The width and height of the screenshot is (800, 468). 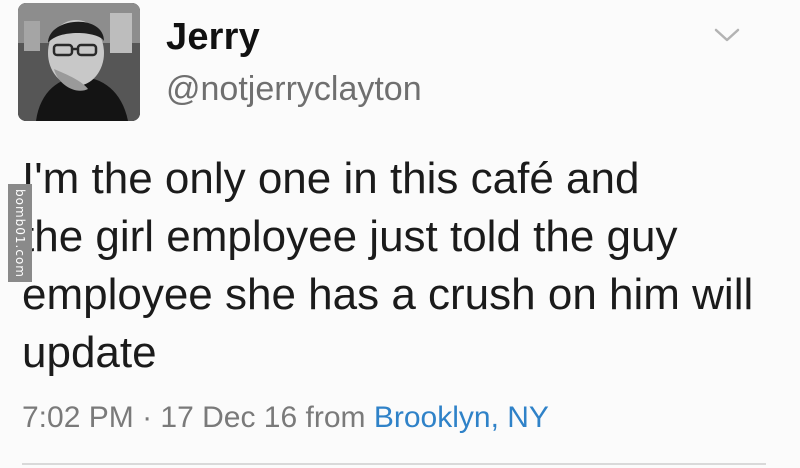 What do you see at coordinates (78, 417) in the screenshot?
I see `tweet-time: 7:02 PM` at bounding box center [78, 417].